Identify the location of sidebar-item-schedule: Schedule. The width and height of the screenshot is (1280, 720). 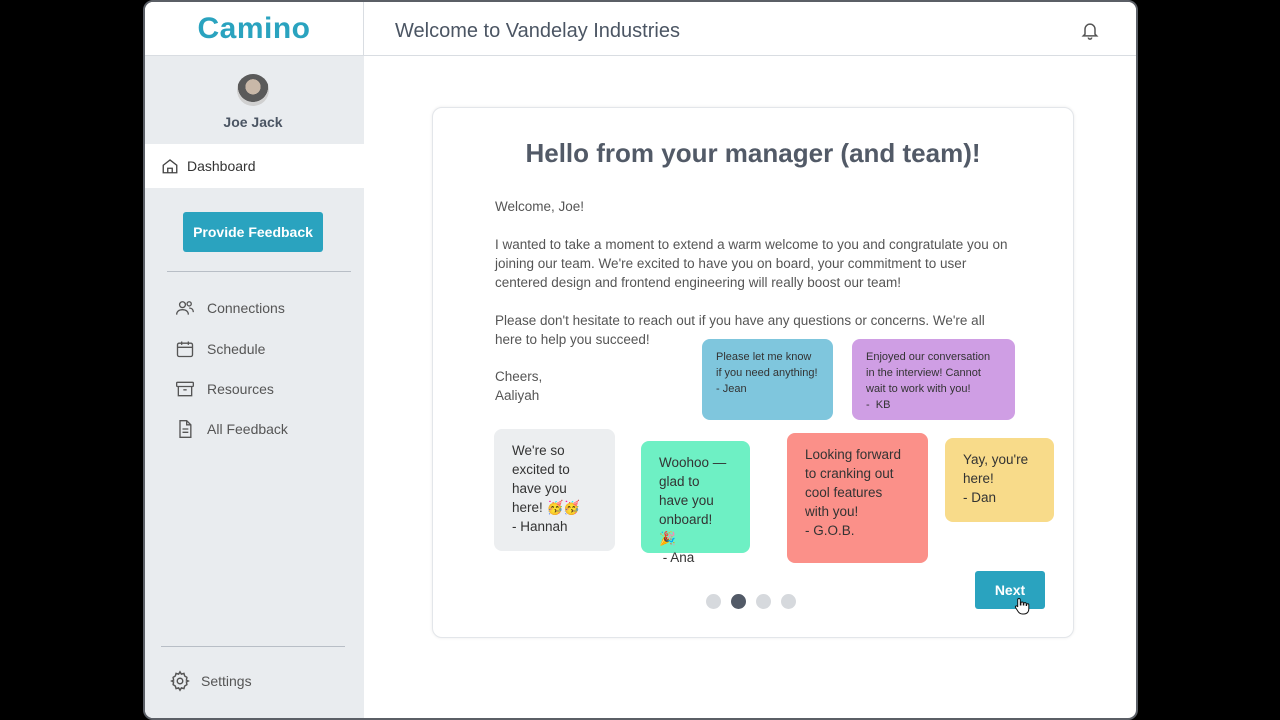
(220, 349).